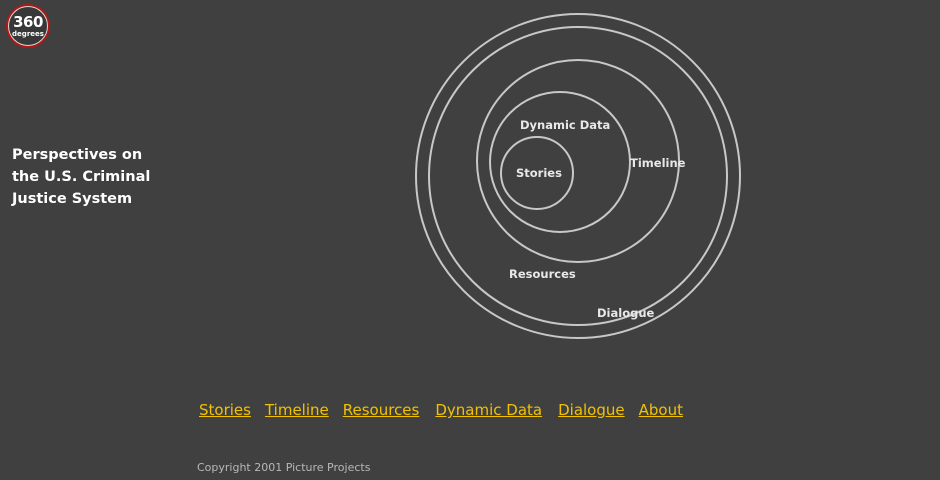 This screenshot has height=480, width=940. Describe the element at coordinates (542, 274) in the screenshot. I see `ring-label-resources: Resources` at that location.